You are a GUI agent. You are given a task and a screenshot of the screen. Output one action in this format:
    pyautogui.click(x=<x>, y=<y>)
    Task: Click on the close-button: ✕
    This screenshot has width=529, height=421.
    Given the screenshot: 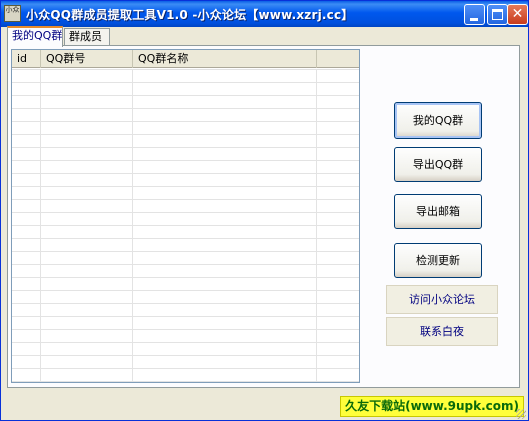 What is the action you would take?
    pyautogui.click(x=517, y=14)
    